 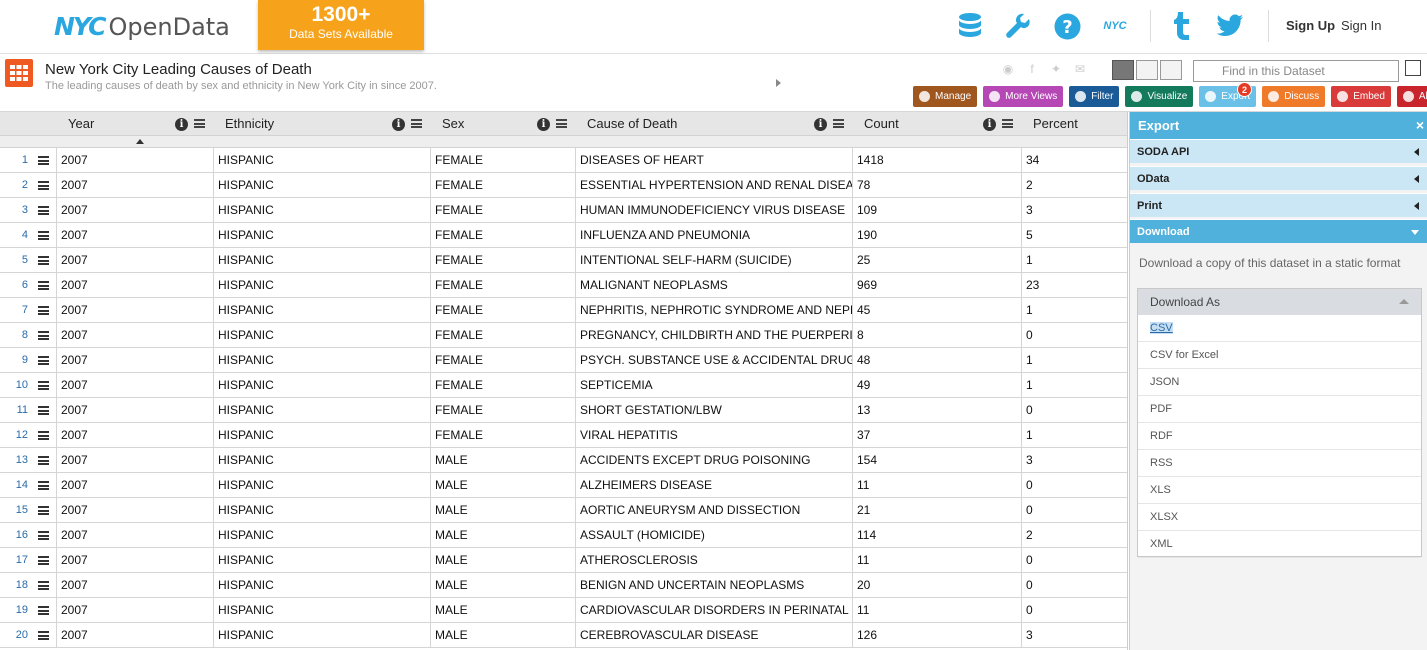 What do you see at coordinates (713, 460) in the screenshot?
I see `table-cell: ACCIDENTS EXCEPT DRUG POISONING` at bounding box center [713, 460].